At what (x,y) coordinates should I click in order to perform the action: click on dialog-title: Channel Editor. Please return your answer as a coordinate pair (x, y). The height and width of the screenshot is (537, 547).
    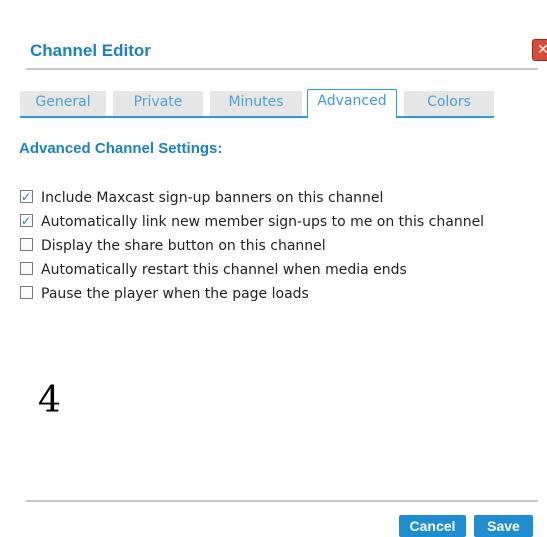
    Looking at the image, I should click on (90, 50).